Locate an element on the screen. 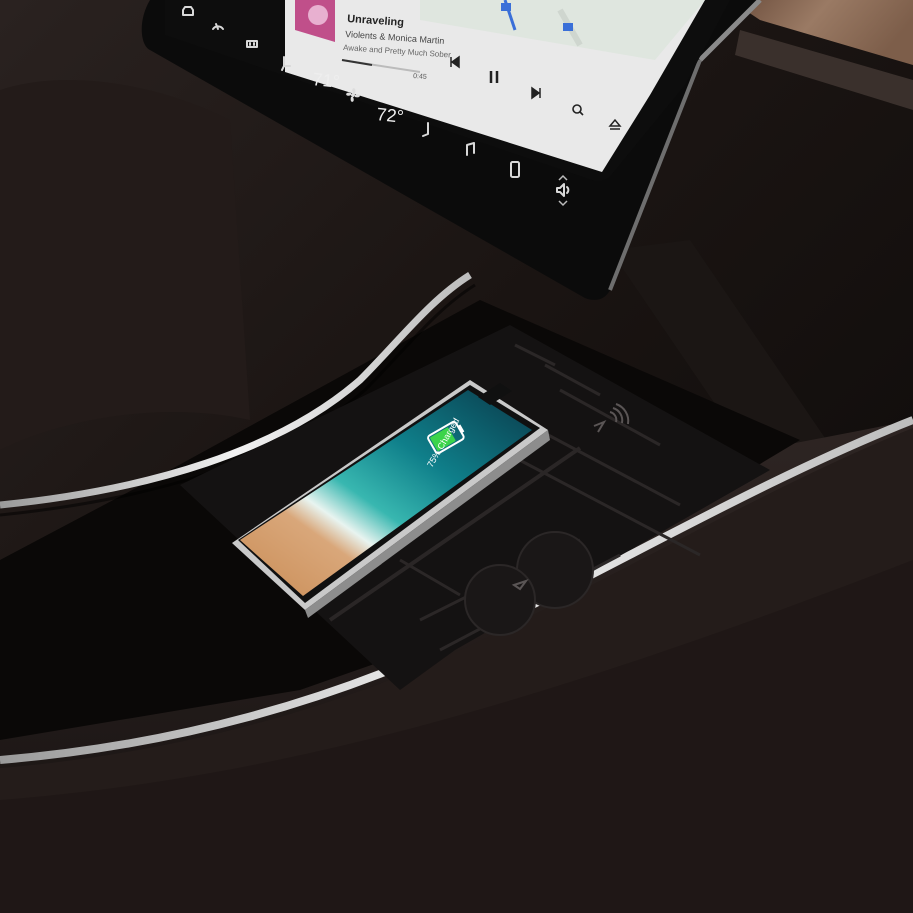 The width and height of the screenshot is (913, 913). pad-dial-small is located at coordinates (500, 600).